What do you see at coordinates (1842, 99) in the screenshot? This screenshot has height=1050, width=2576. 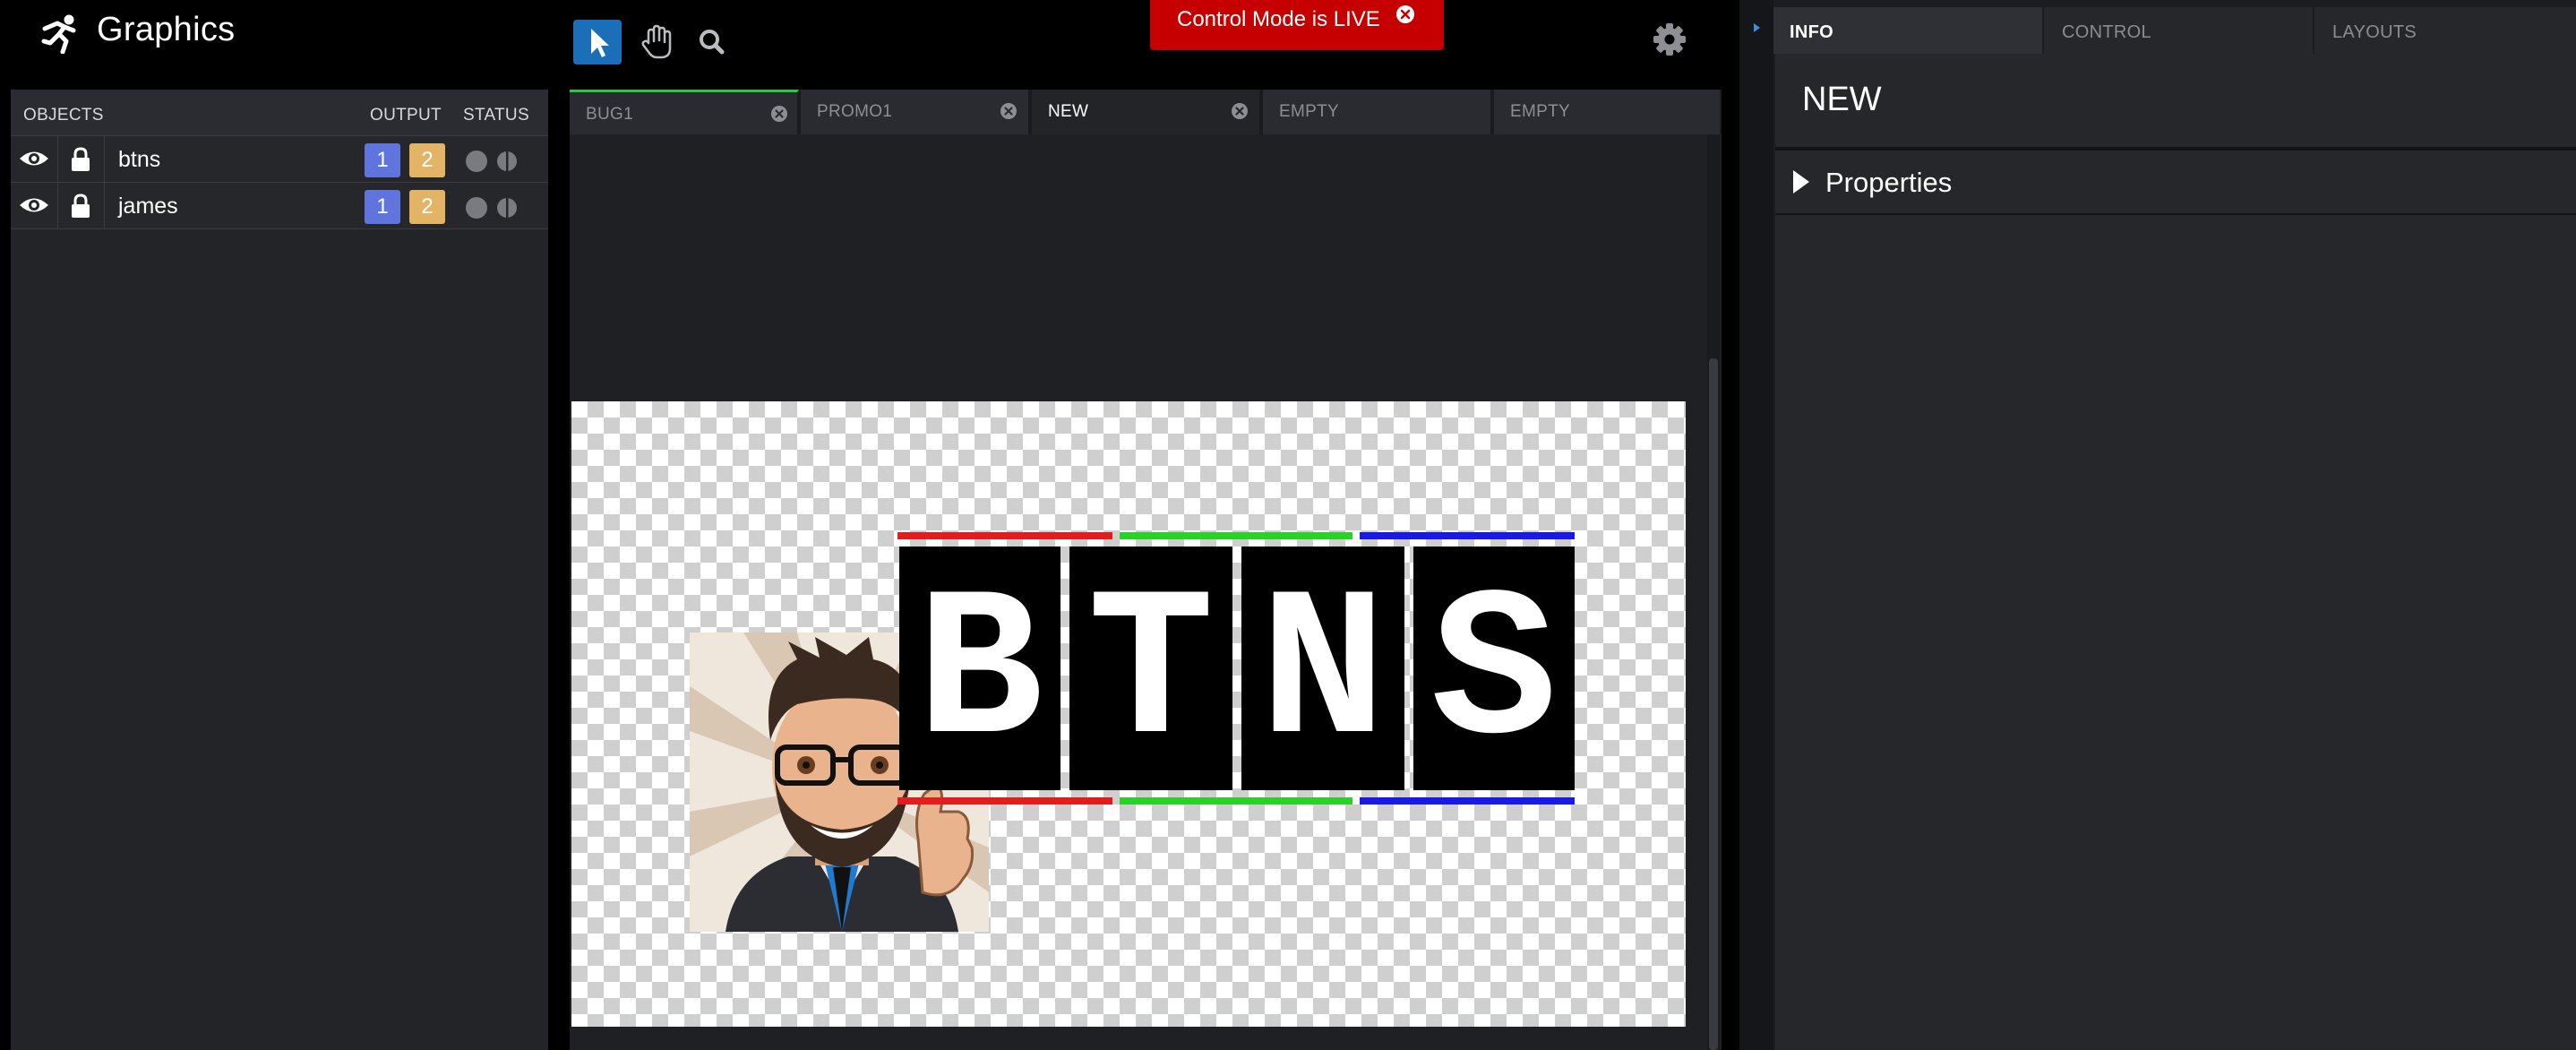 I see `layout-name: NEW` at bounding box center [1842, 99].